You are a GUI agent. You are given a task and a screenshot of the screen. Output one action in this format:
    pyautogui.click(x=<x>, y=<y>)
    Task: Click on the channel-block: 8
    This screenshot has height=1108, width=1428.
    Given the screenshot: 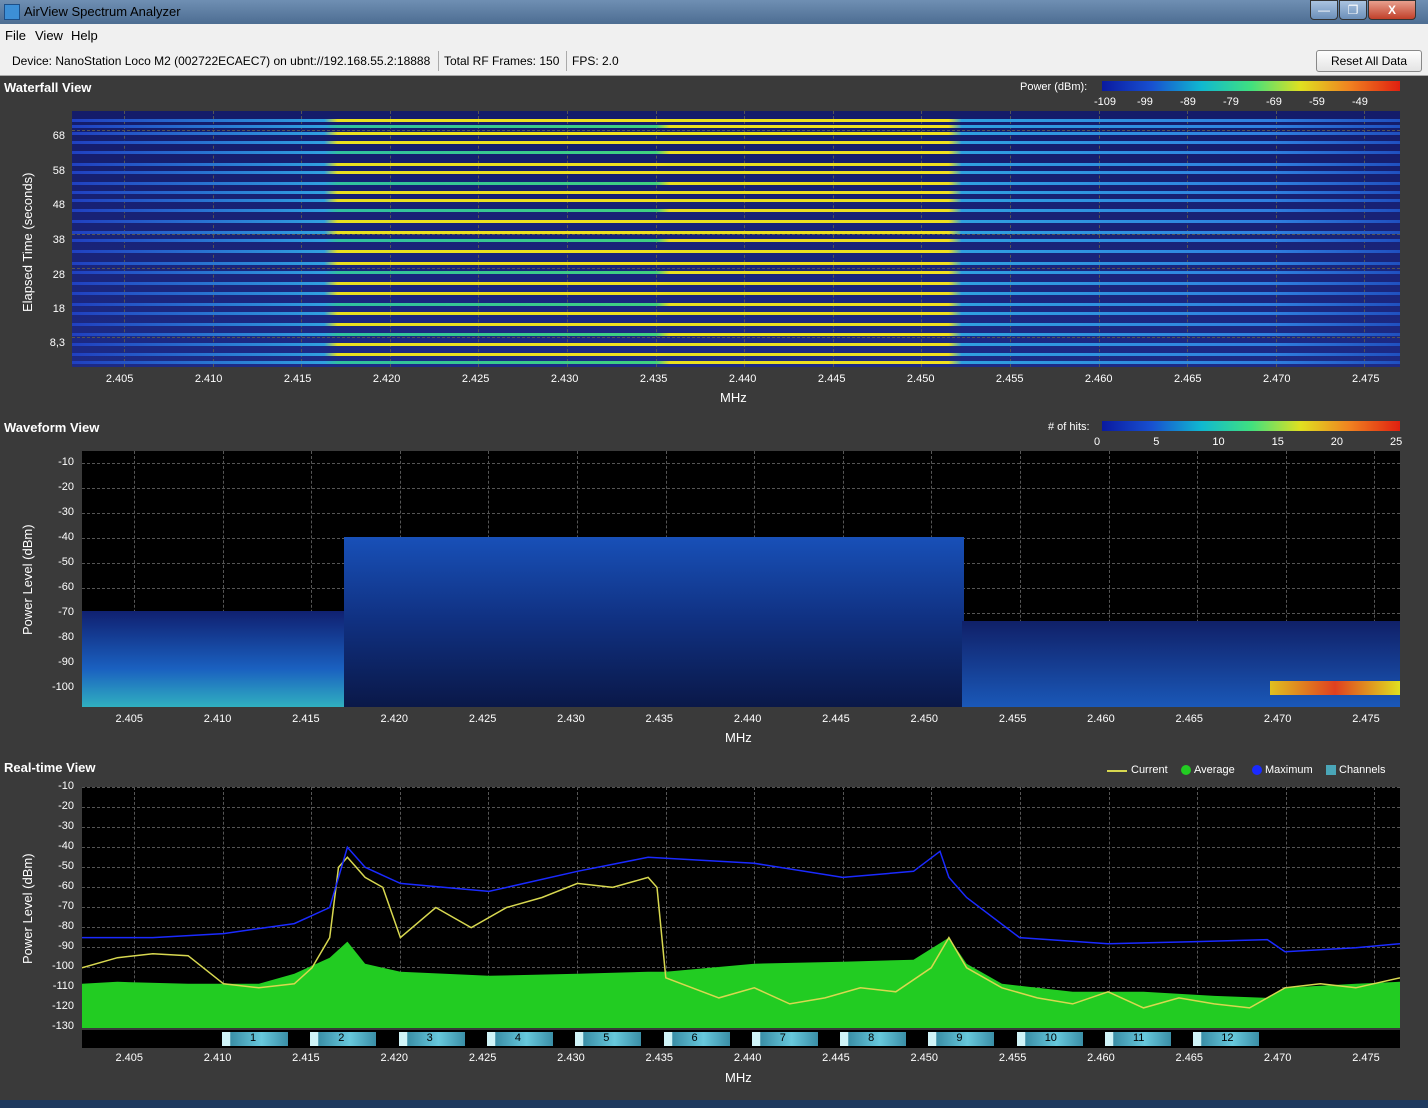 What is the action you would take?
    pyautogui.click(x=873, y=1039)
    